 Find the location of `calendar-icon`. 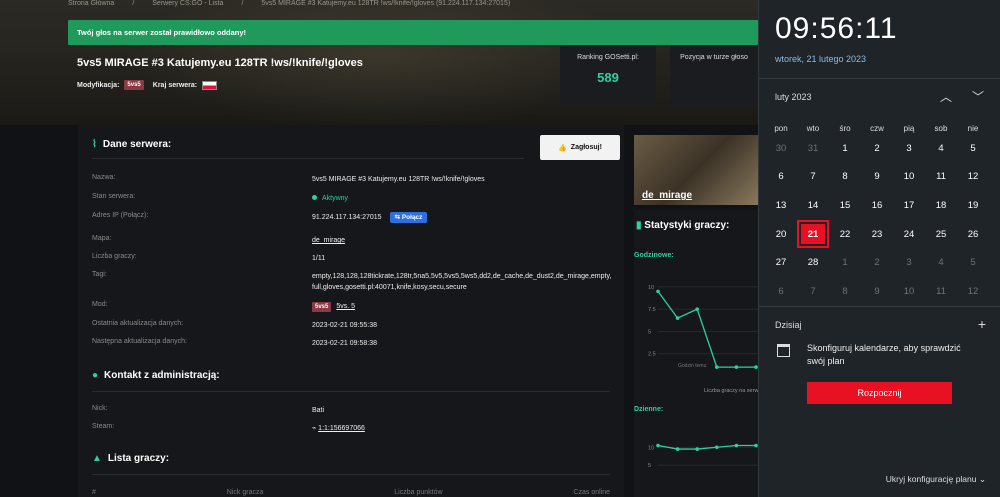

calendar-icon is located at coordinates (783, 350).